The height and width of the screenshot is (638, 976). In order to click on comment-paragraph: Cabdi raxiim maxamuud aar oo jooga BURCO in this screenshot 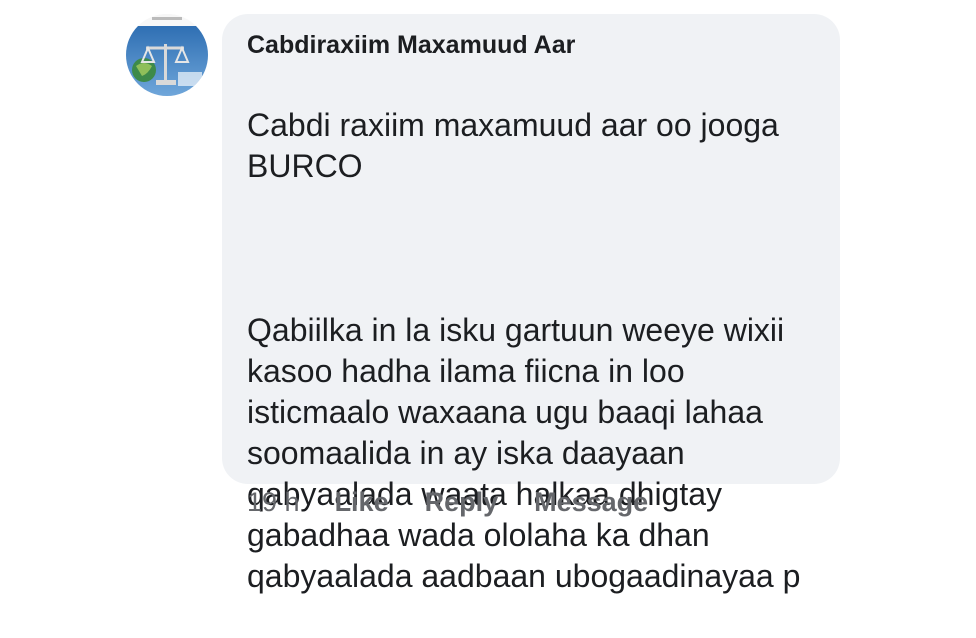, I will do `click(513, 145)`.